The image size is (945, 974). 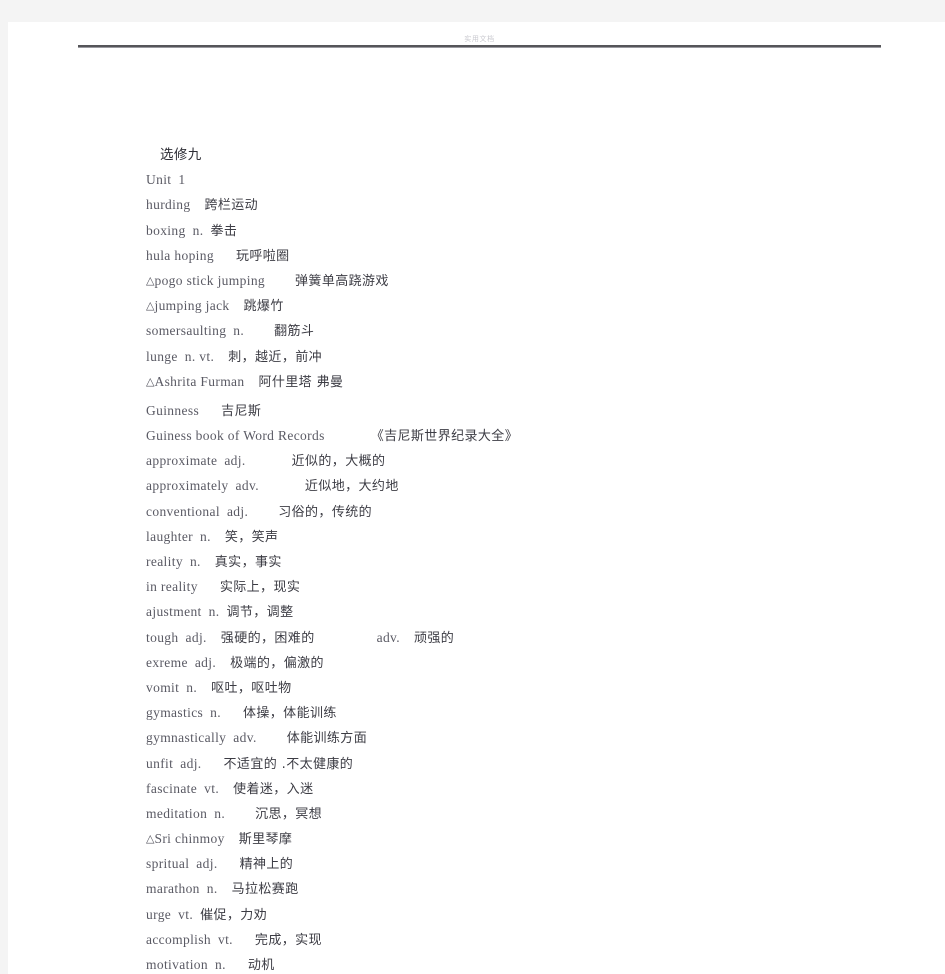 What do you see at coordinates (526, 511) in the screenshot?
I see `vocabulary-entry: conventional adj. 习俗的，传统的` at bounding box center [526, 511].